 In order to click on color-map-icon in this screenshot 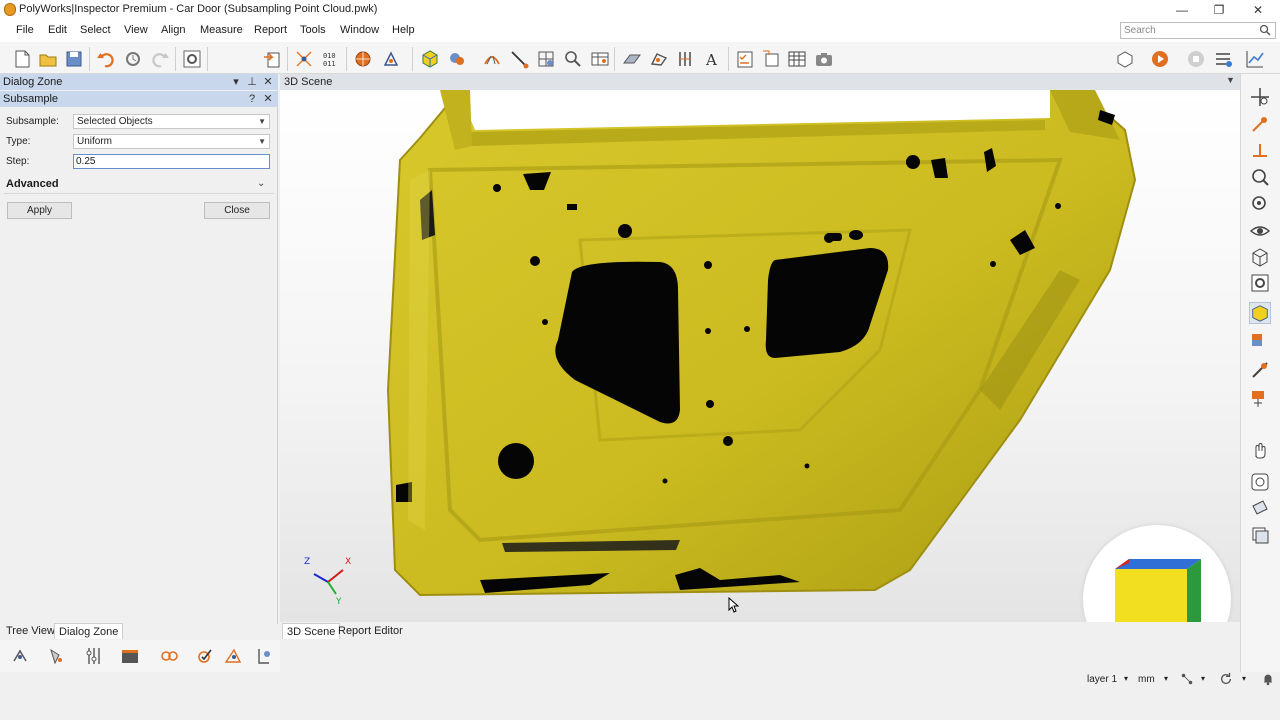, I will do `click(1260, 341)`.